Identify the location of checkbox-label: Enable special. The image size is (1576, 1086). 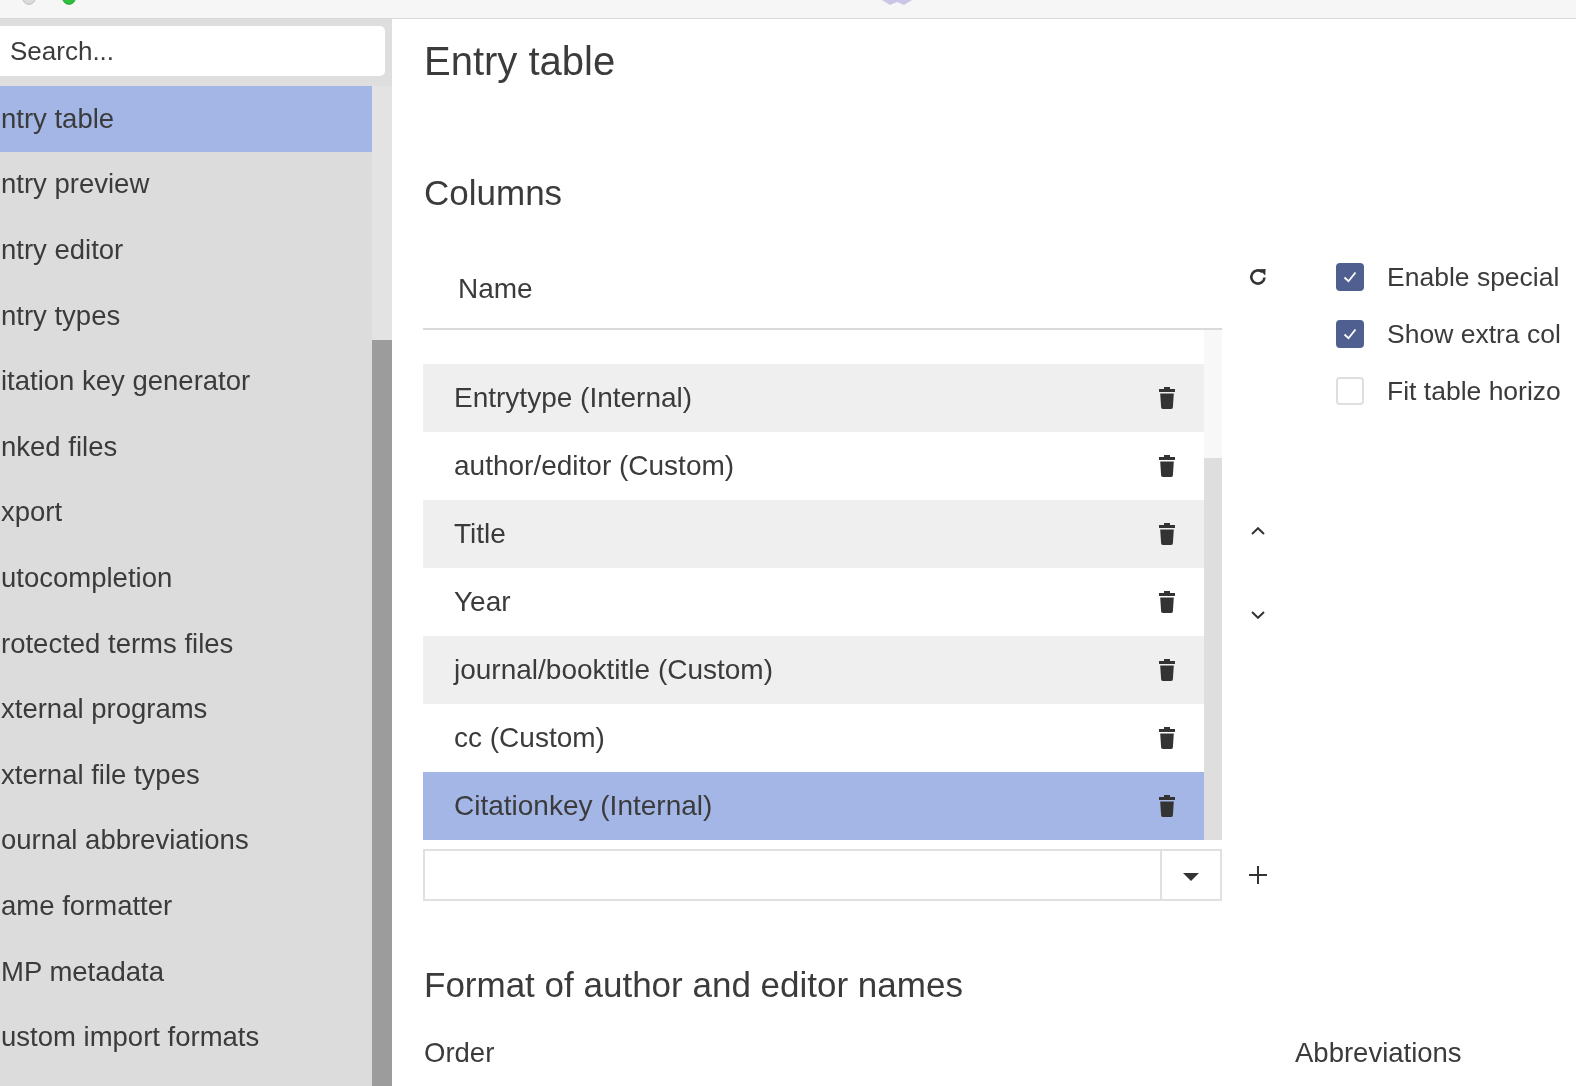
(1473, 277).